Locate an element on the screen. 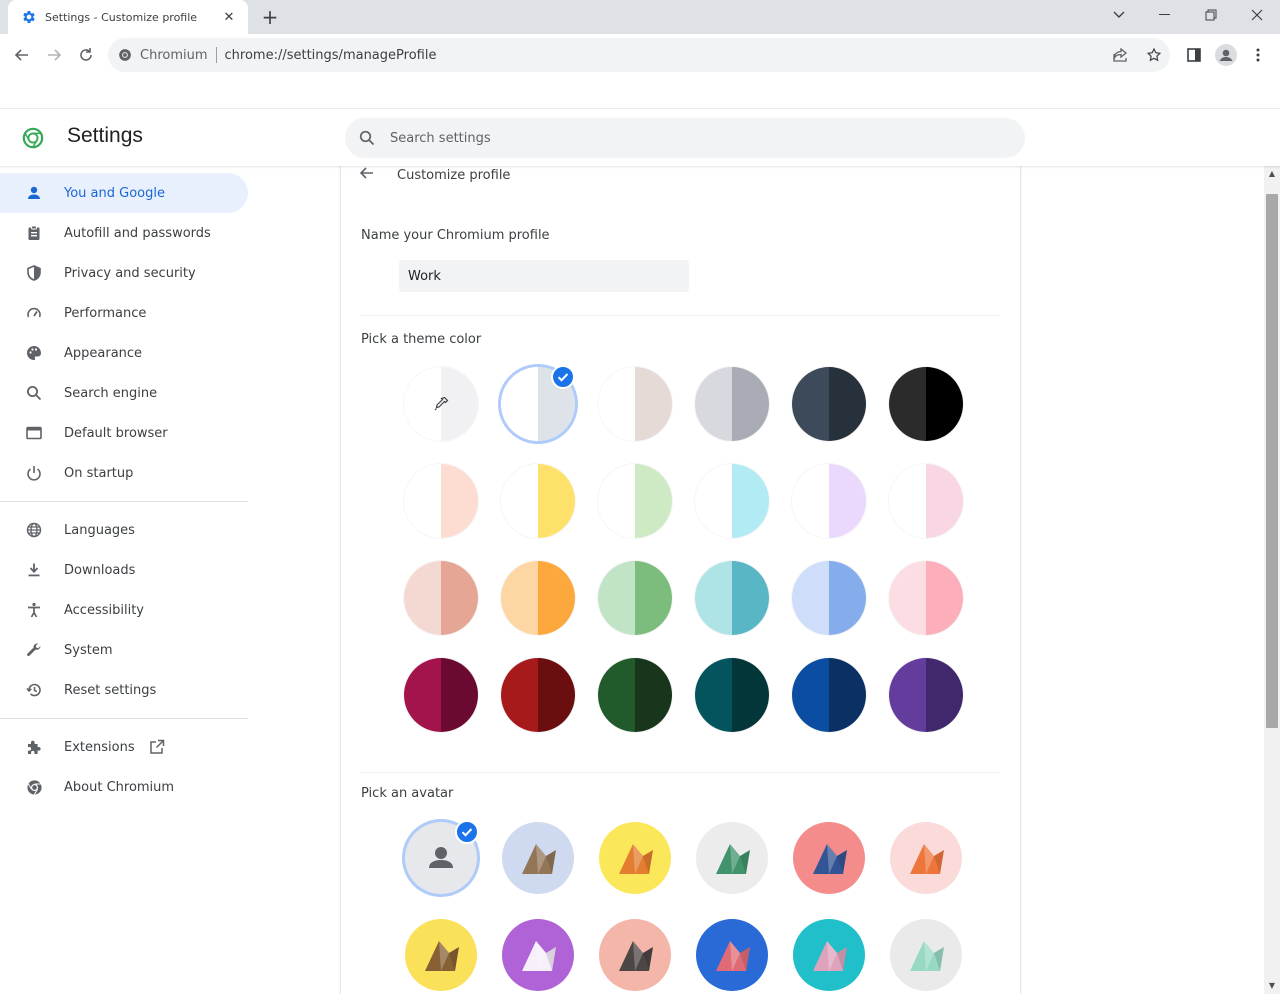 Image resolution: width=1280 pixels, height=994 pixels. chevron-down-icon is located at coordinates (1119, 14).